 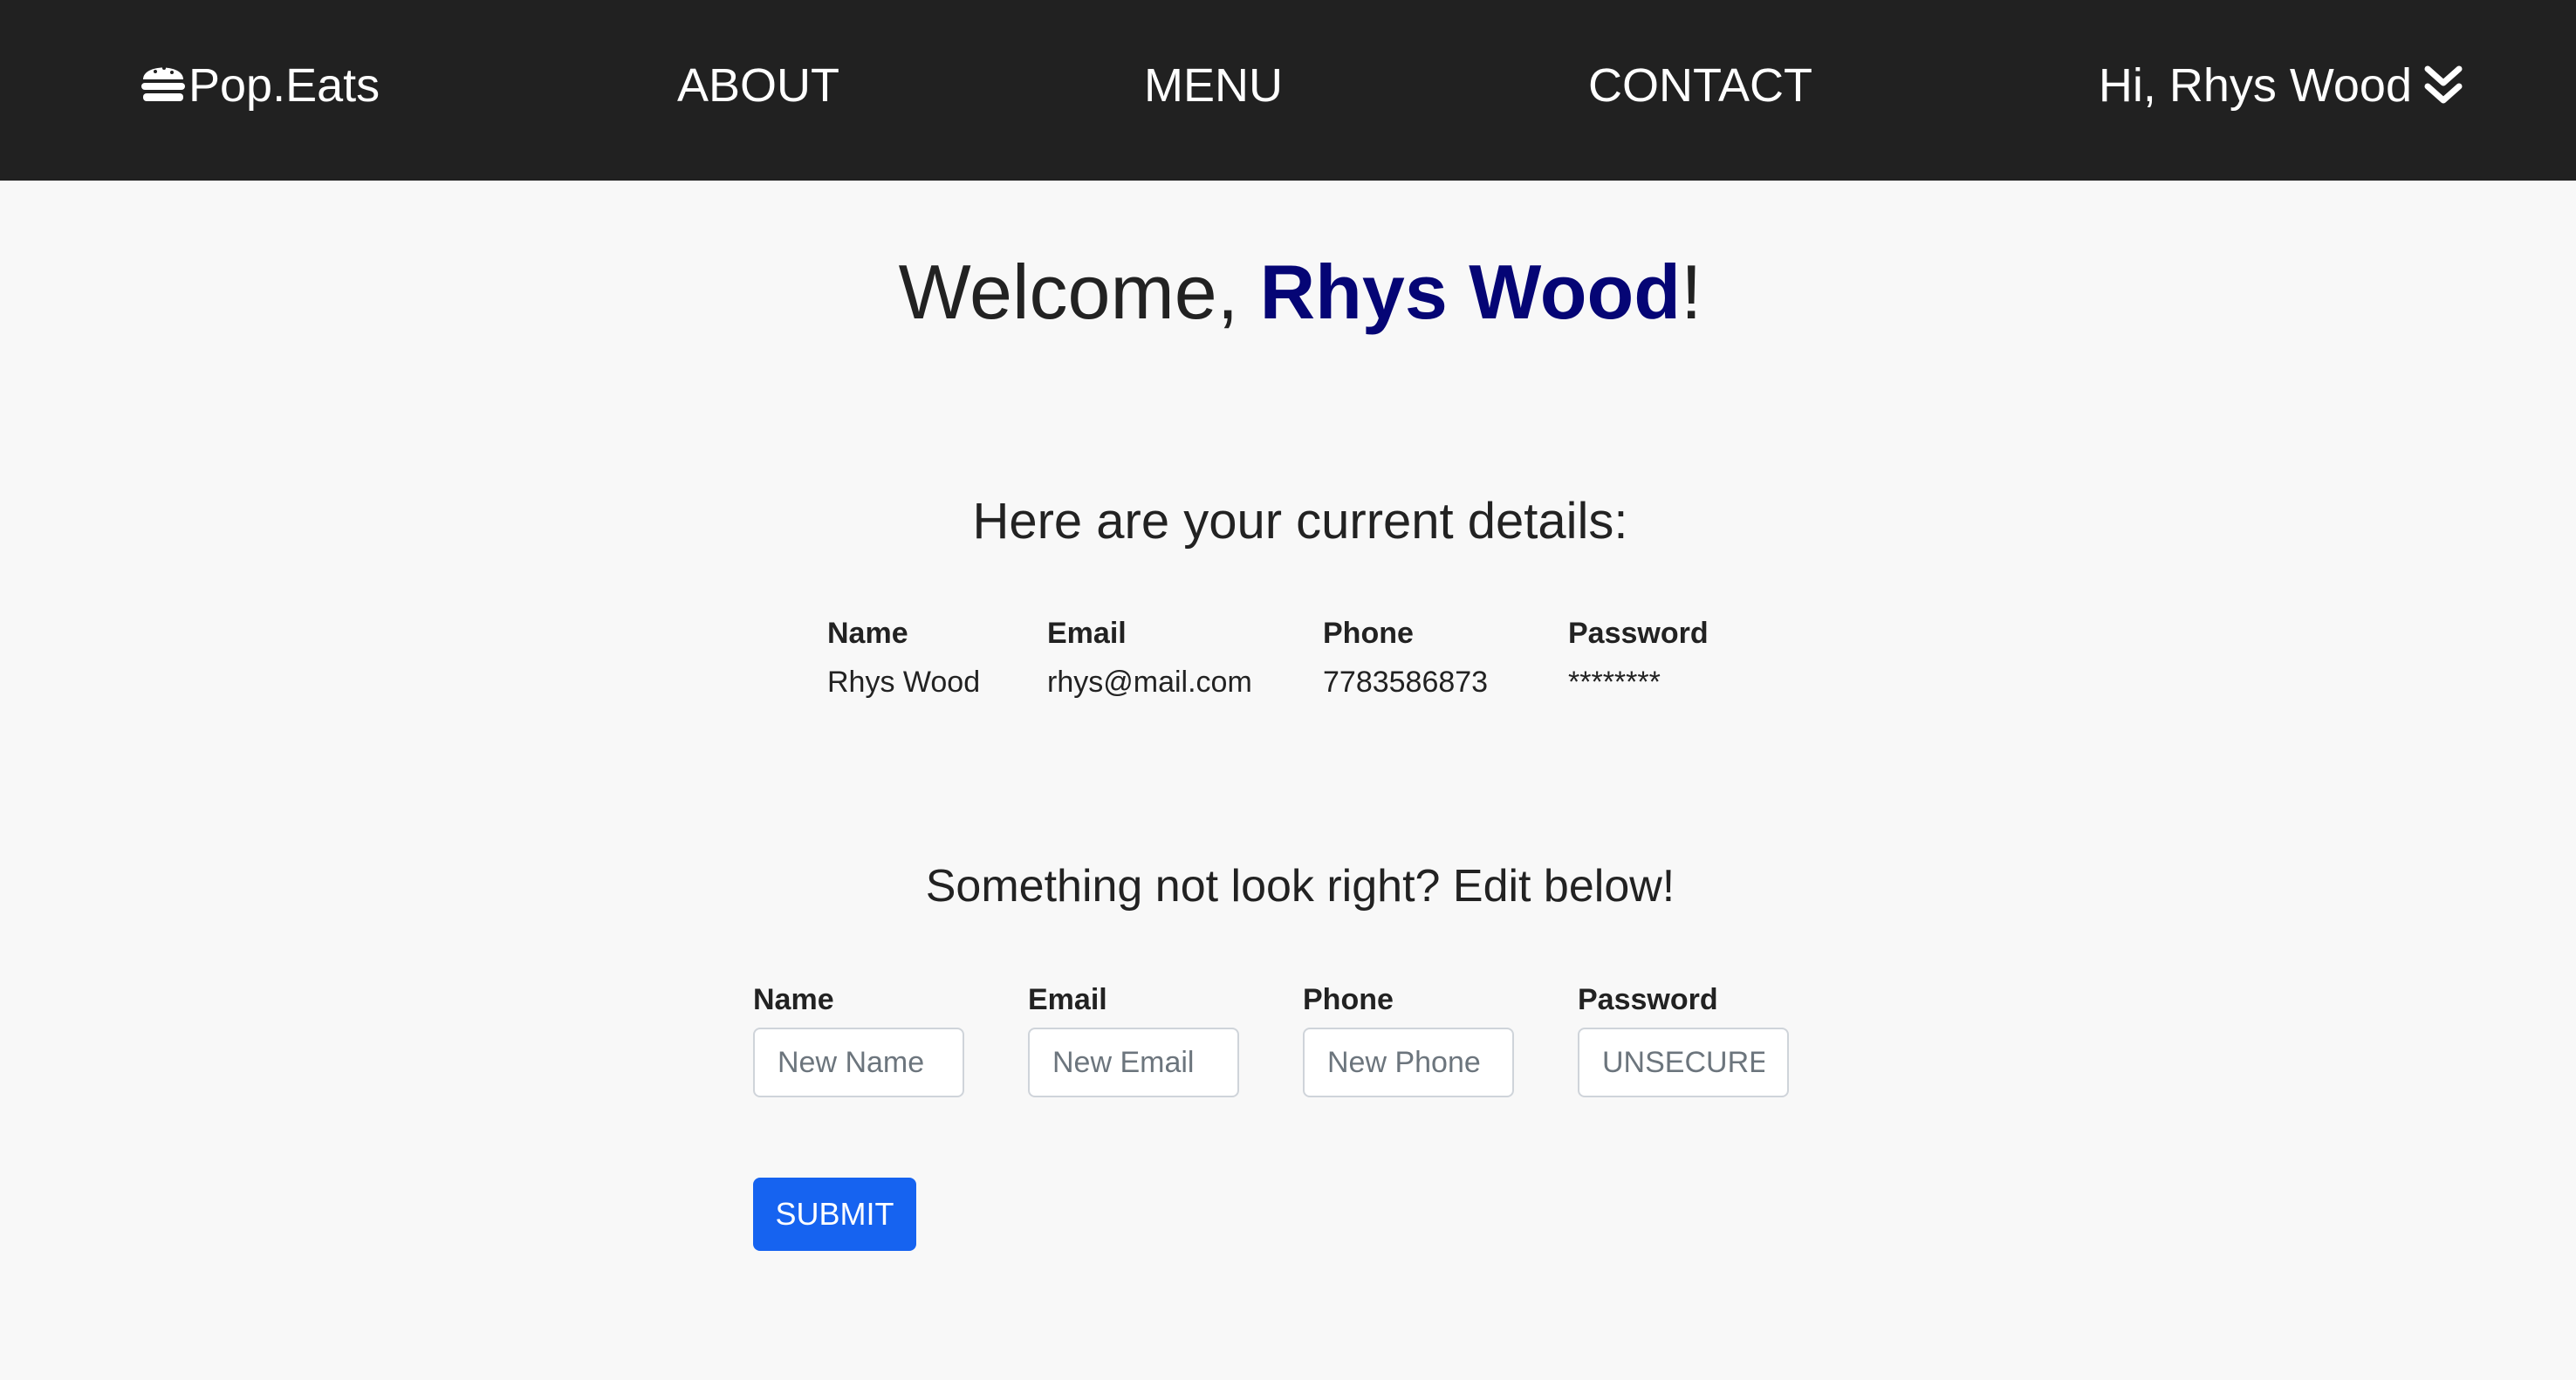 What do you see at coordinates (1648, 999) in the screenshot?
I see `password-field-label: Password` at bounding box center [1648, 999].